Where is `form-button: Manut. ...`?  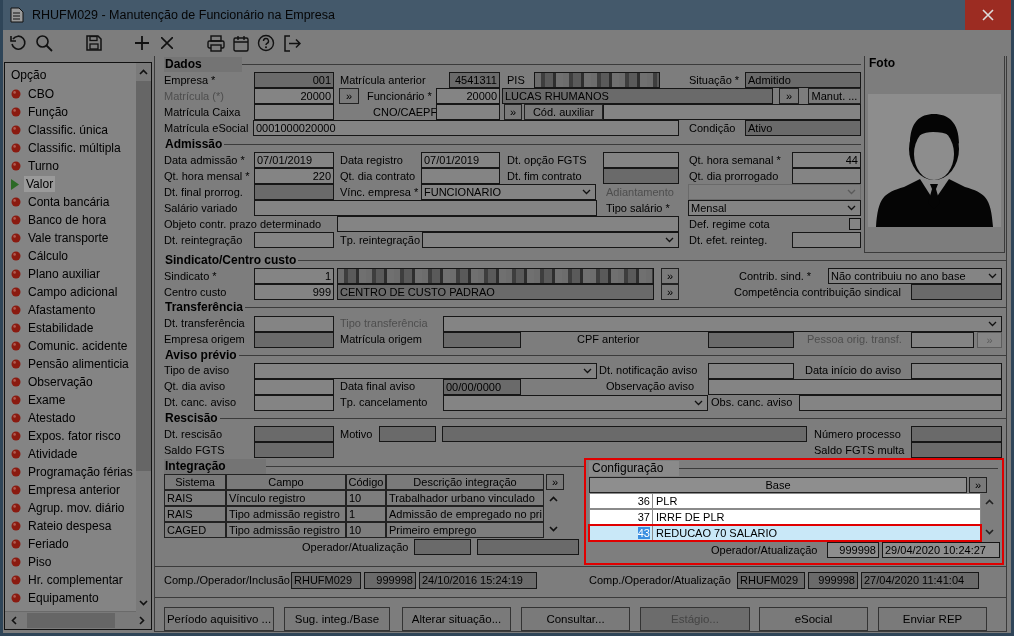 form-button: Manut. ... is located at coordinates (834, 96).